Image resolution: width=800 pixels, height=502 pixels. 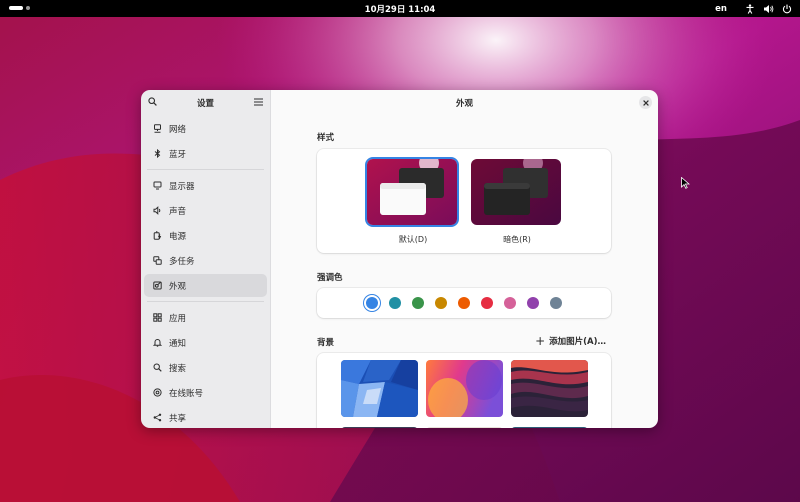 What do you see at coordinates (178, 318) in the screenshot?
I see `sidebar-item-label: 应用` at bounding box center [178, 318].